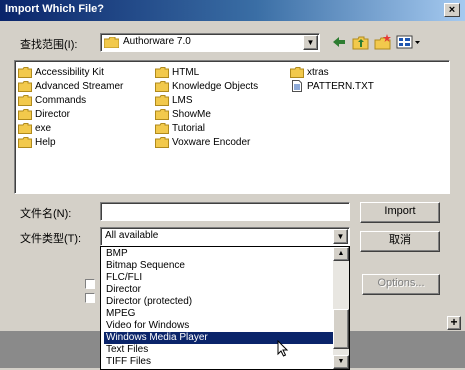  I want to click on list-item: Knowledge Objects, so click(206, 87).